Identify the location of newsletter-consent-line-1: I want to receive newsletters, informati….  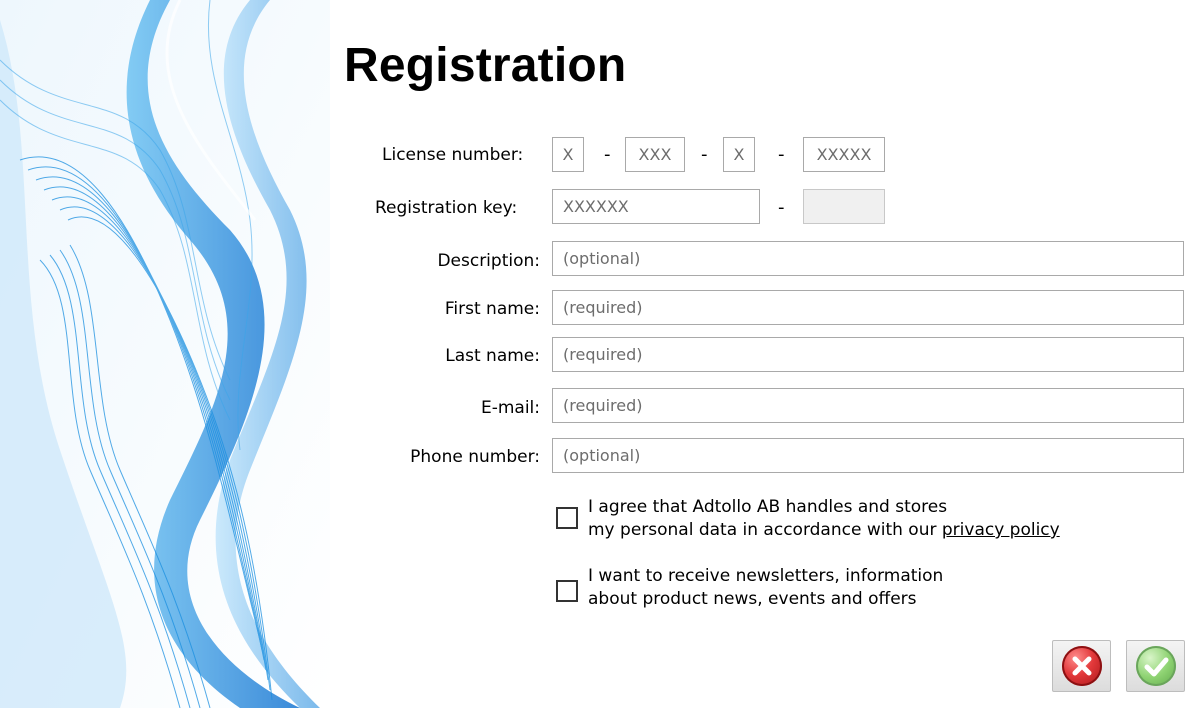
(766, 576).